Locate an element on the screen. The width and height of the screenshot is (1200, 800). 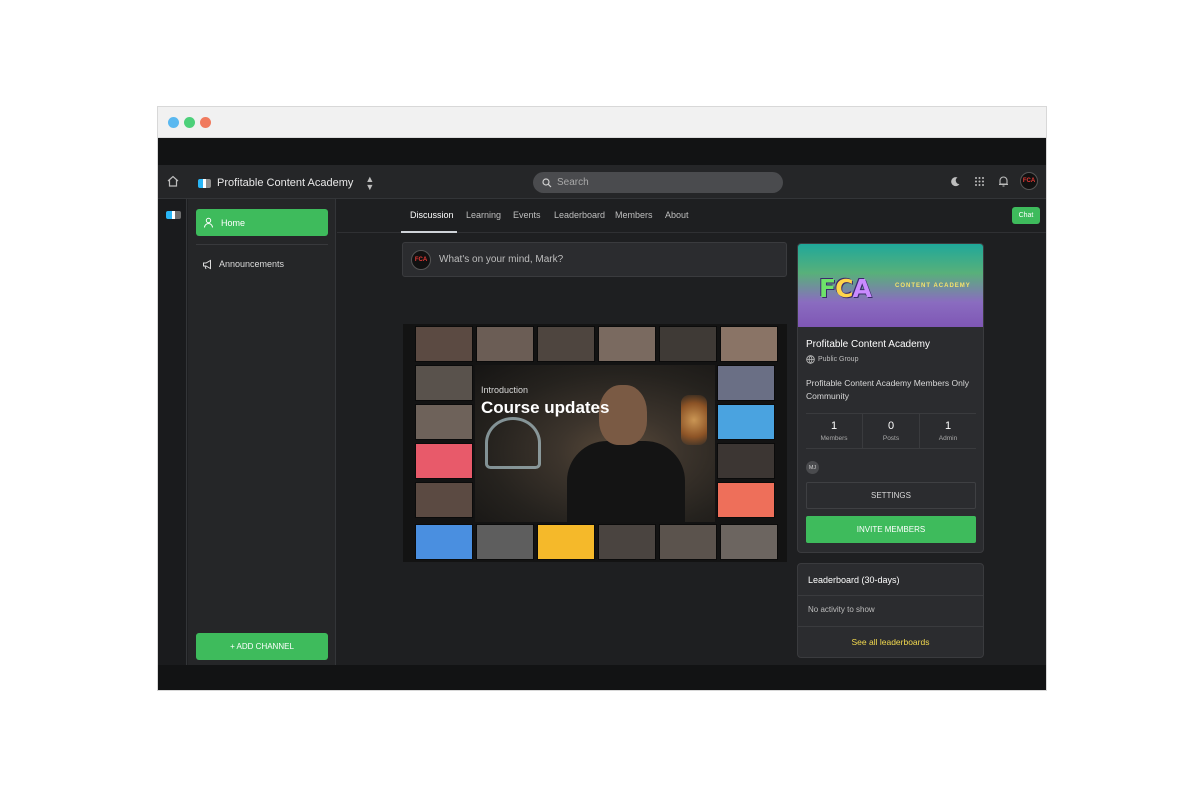
banner-subtitle: CONTENT ACADEMY is located at coordinates (933, 286).